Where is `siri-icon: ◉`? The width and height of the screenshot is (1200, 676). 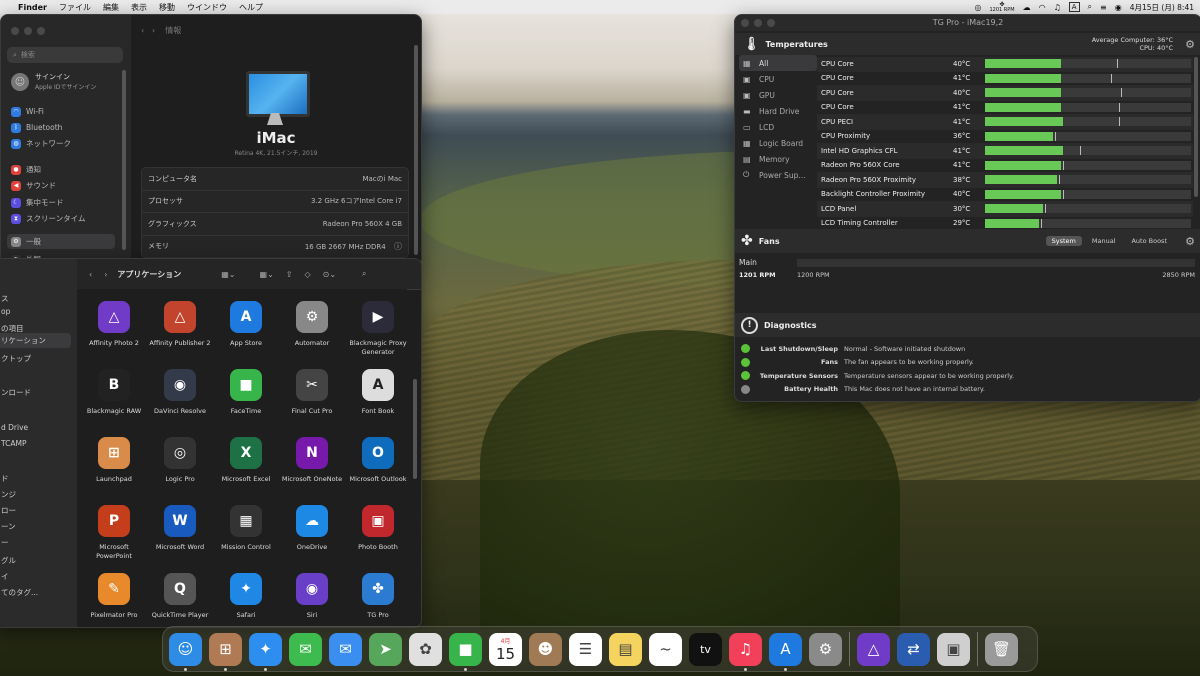
siri-icon: ◉ is located at coordinates (1118, 7).